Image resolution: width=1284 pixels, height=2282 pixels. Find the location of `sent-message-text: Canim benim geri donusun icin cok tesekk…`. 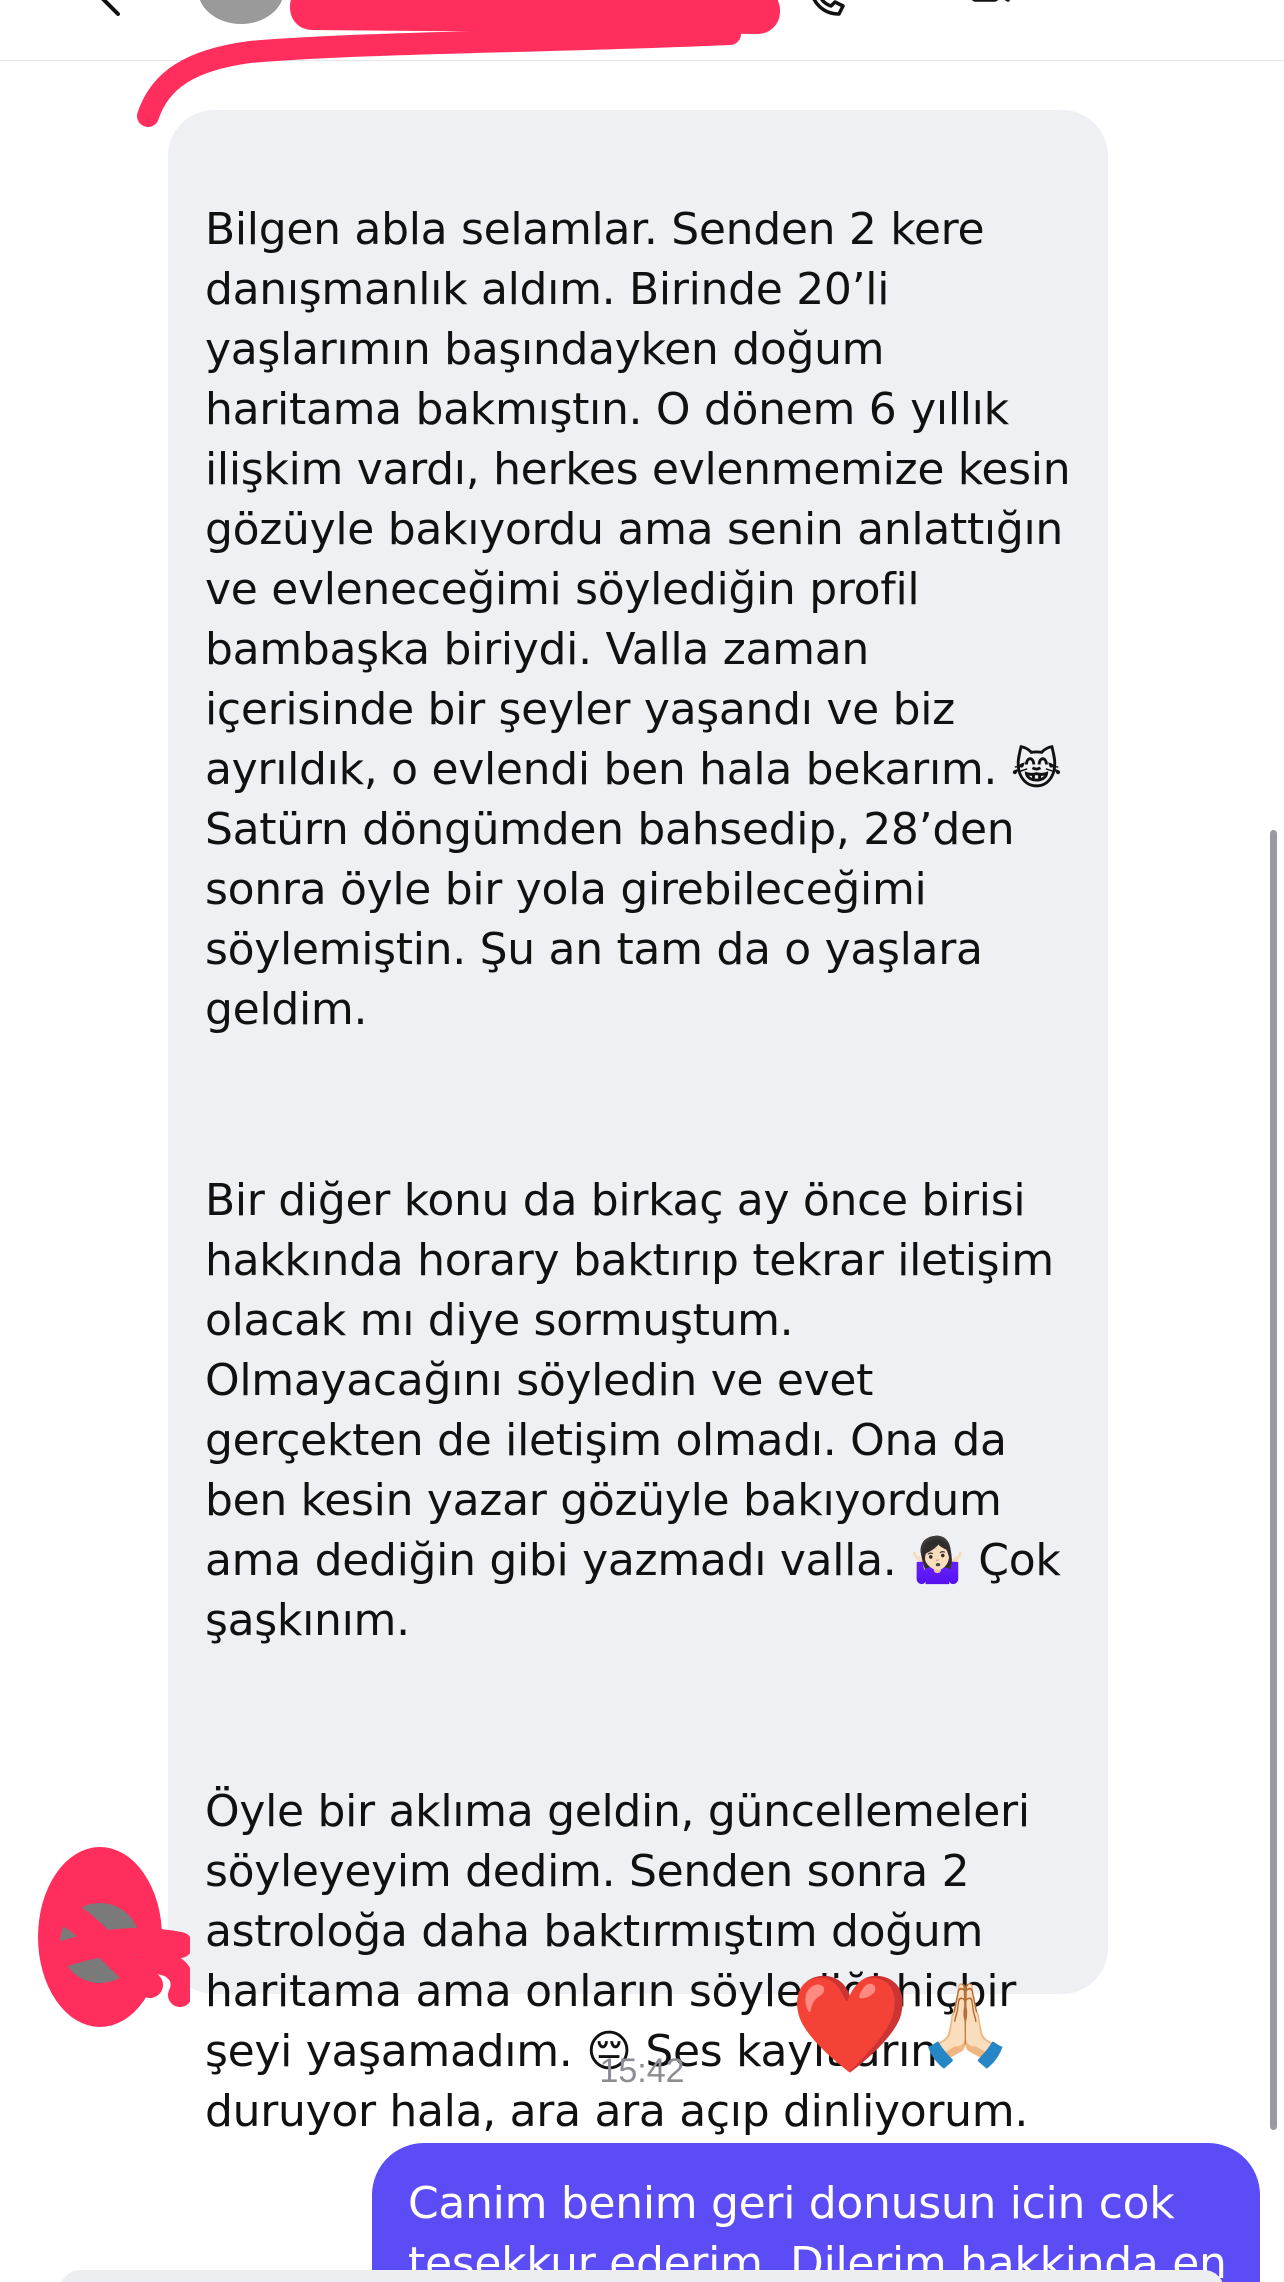

sent-message-text: Canim benim geri donusun icin cok tesekk… is located at coordinates (817, 2230).